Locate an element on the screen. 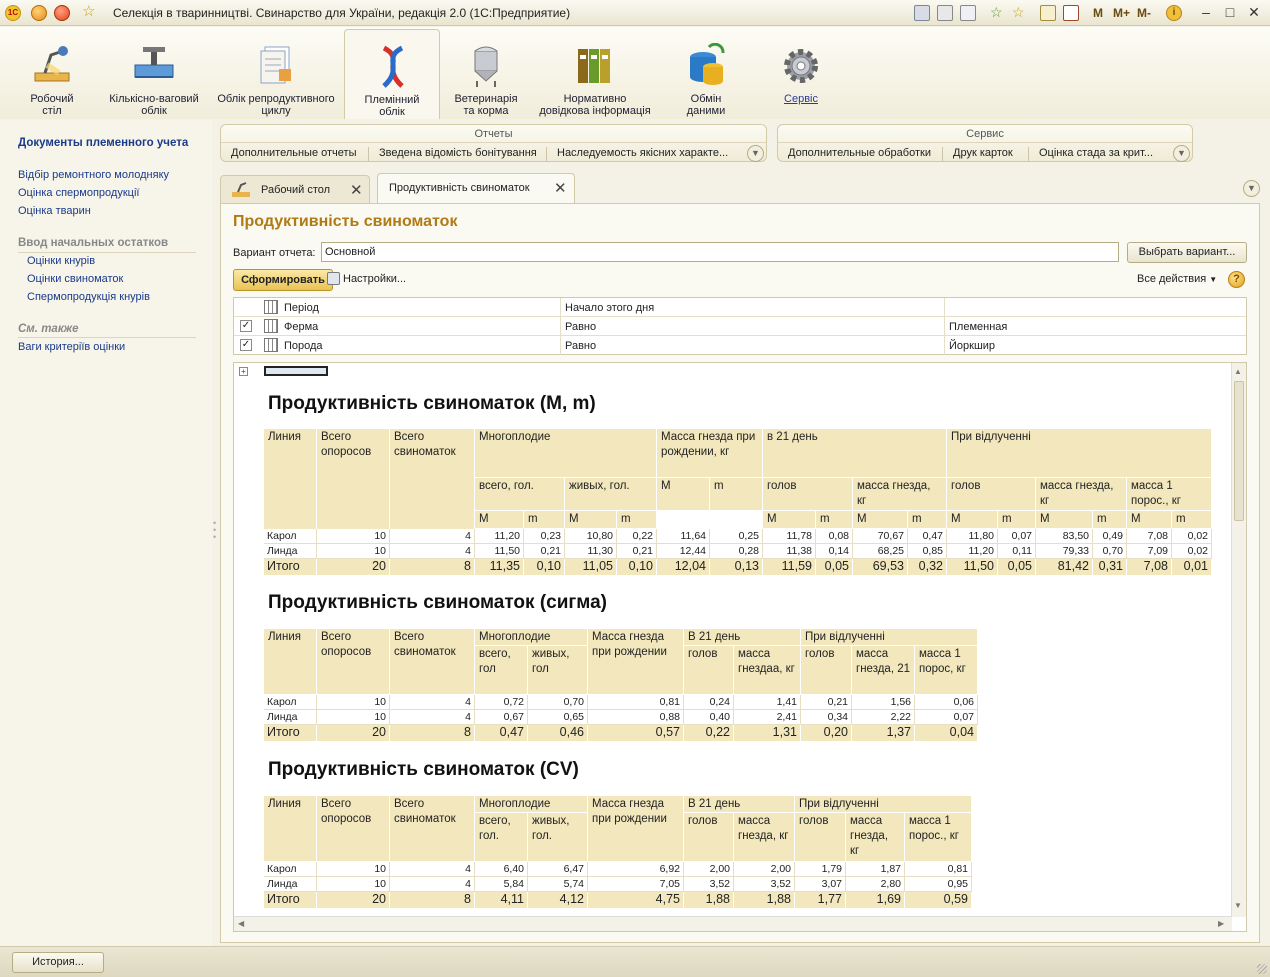 The height and width of the screenshot is (977, 1270). tab-label: Продуктивність свиноматок is located at coordinates (459, 188).